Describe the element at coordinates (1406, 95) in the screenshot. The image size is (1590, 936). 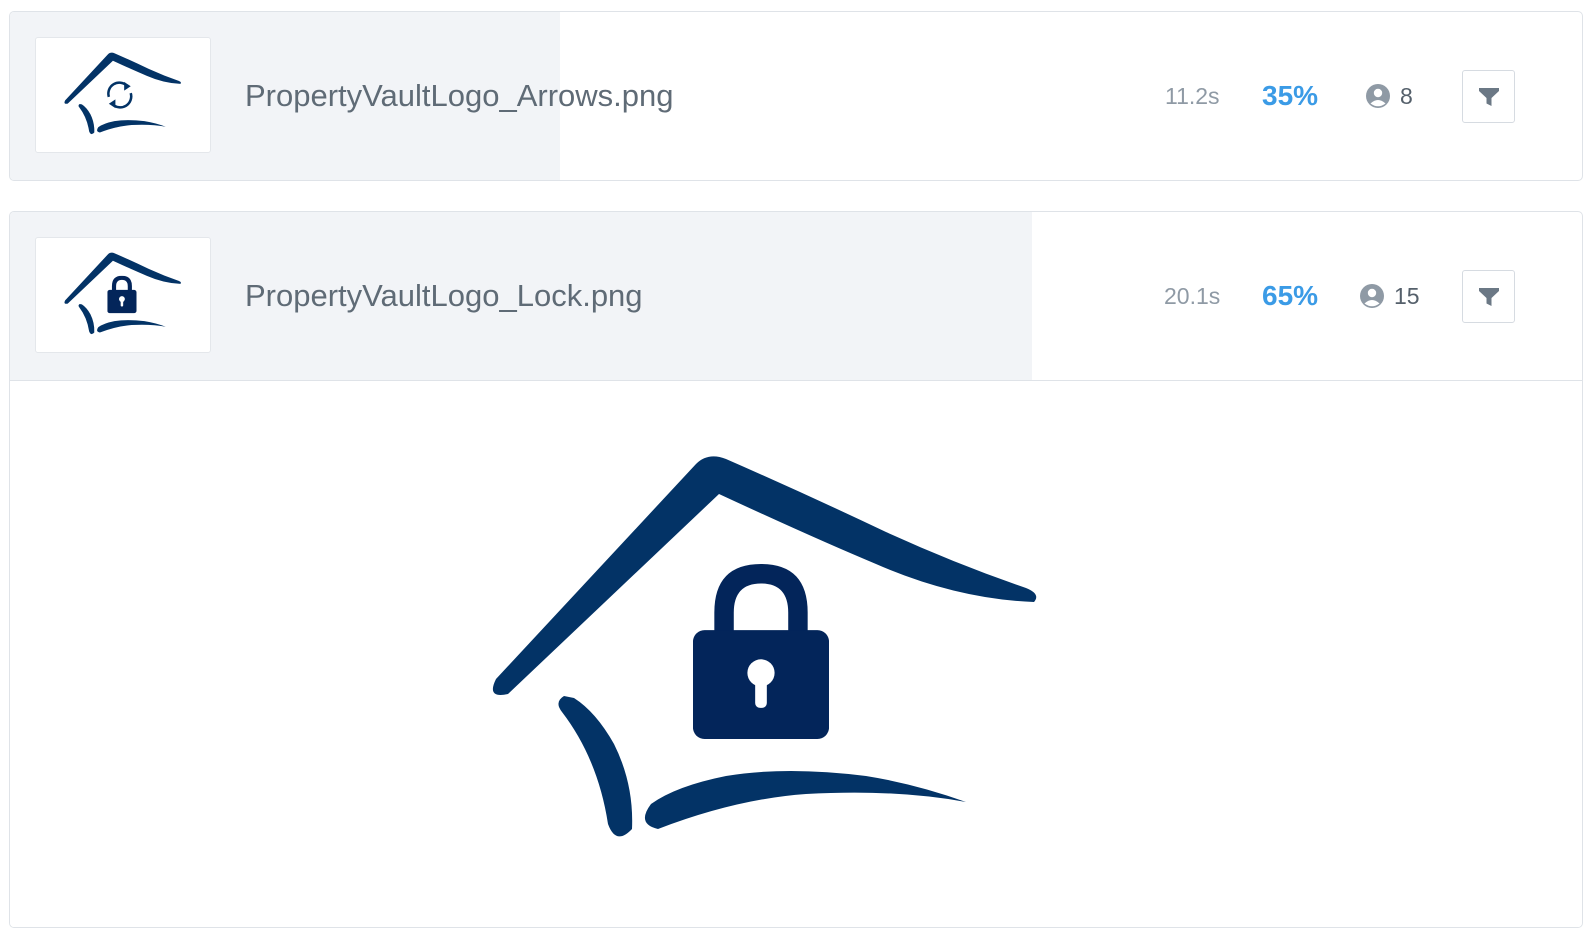
I see `viewer-count-value: 8` at that location.